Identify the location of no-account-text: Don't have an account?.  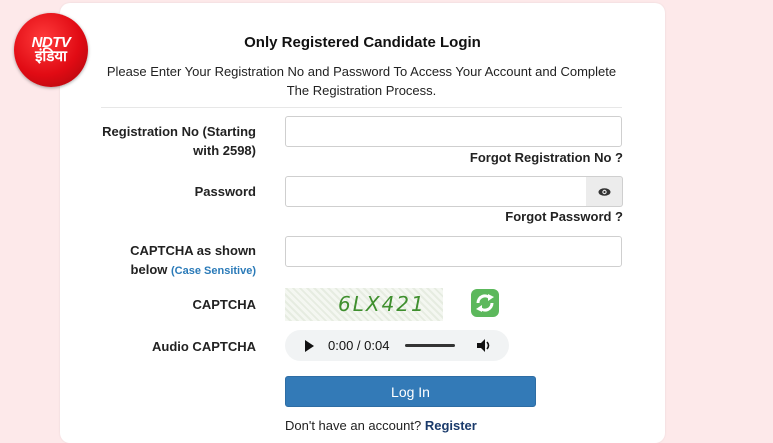
(353, 425).